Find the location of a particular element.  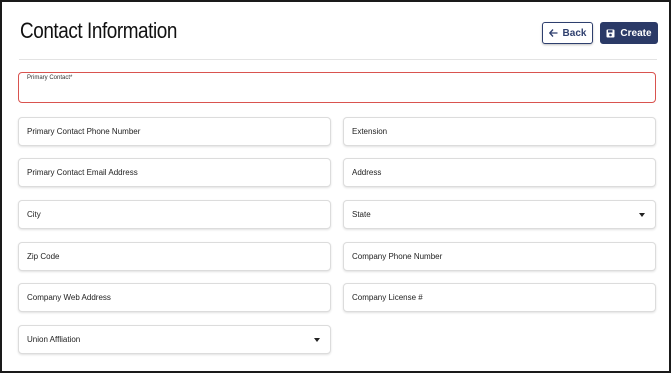

page-header: Contact Information Back Create is located at coordinates (338, 36).